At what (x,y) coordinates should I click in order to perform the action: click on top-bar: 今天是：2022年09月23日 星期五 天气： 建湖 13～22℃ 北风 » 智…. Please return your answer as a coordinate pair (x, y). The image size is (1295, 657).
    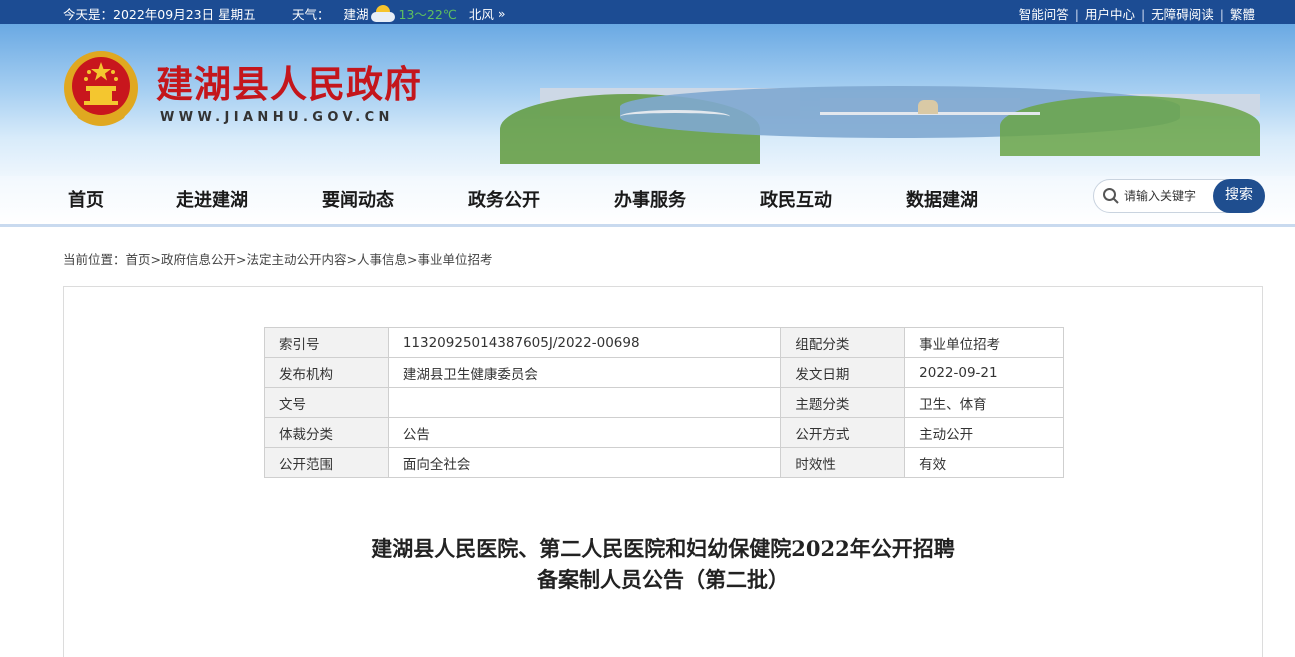
    Looking at the image, I should click on (647, 12).